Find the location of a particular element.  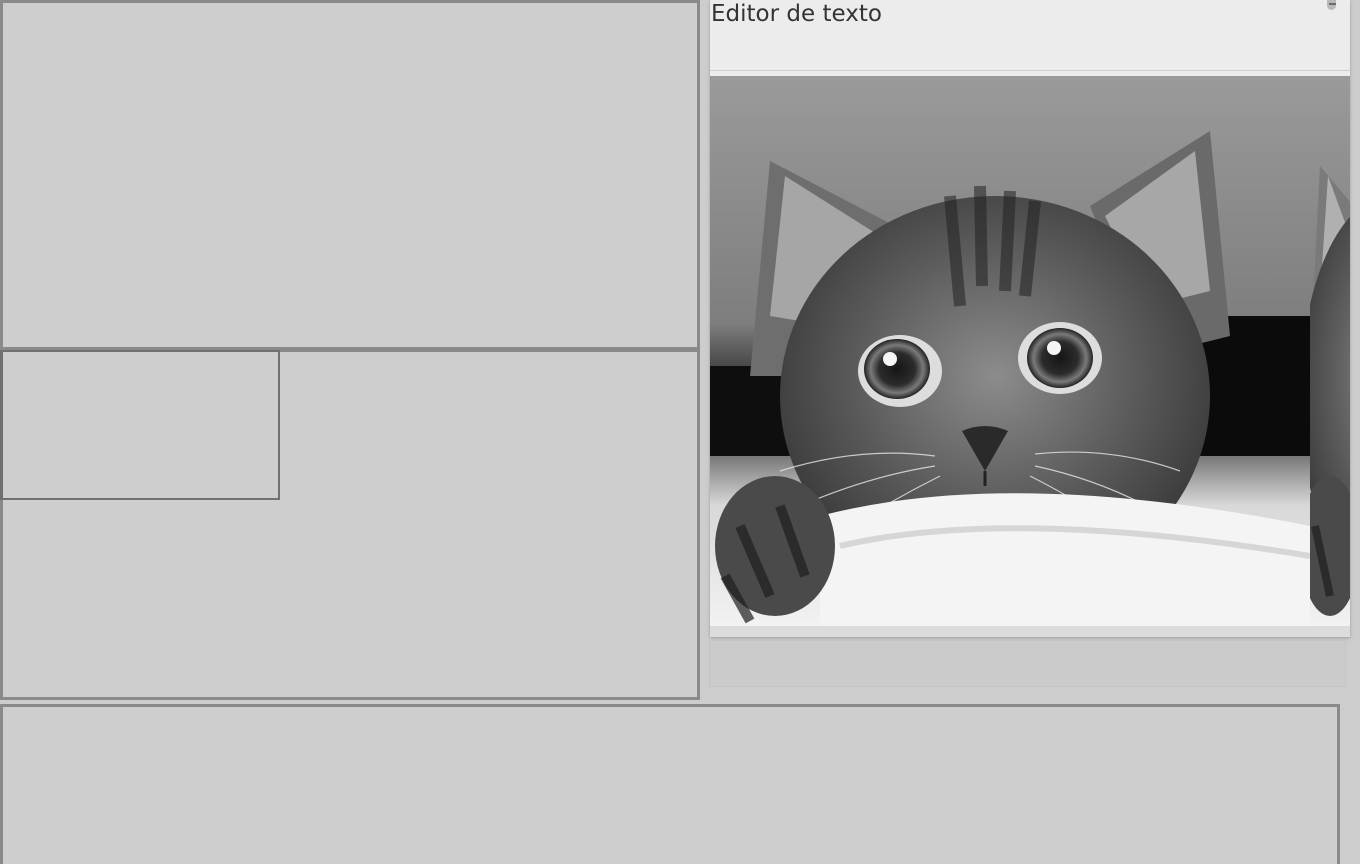

kitten-image-next is located at coordinates (1330, 351).